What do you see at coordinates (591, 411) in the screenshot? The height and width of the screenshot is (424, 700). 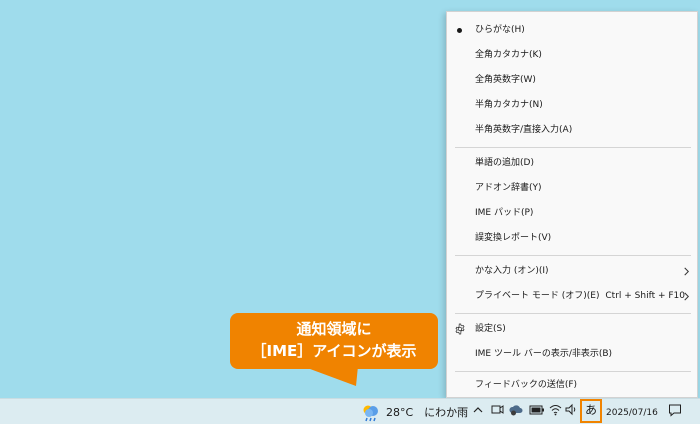 I see `ime-mode-indicator: あ` at bounding box center [591, 411].